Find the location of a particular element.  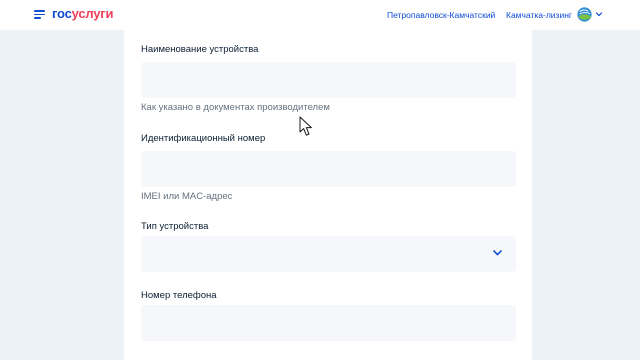

device-type-select is located at coordinates (328, 254).